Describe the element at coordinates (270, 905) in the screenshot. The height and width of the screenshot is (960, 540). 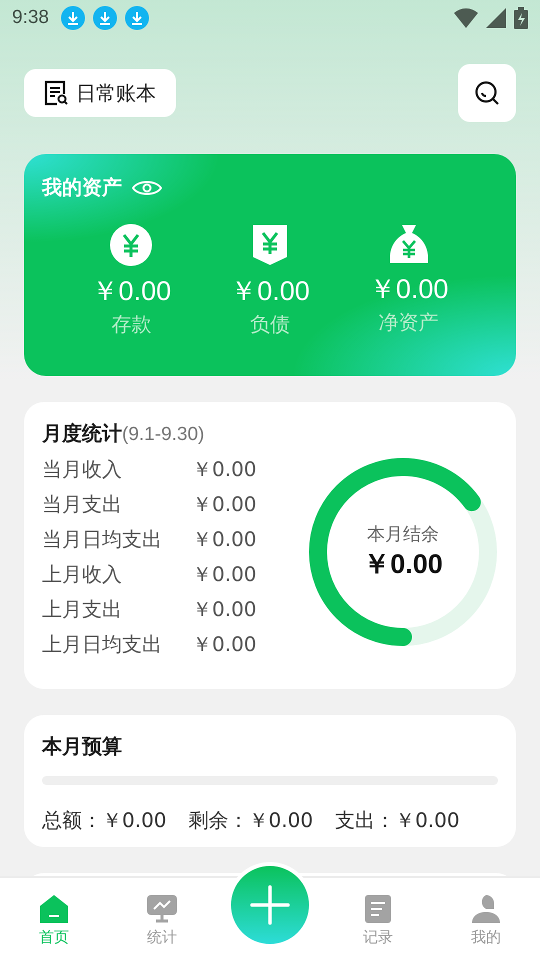
I see `plus-icon` at that location.